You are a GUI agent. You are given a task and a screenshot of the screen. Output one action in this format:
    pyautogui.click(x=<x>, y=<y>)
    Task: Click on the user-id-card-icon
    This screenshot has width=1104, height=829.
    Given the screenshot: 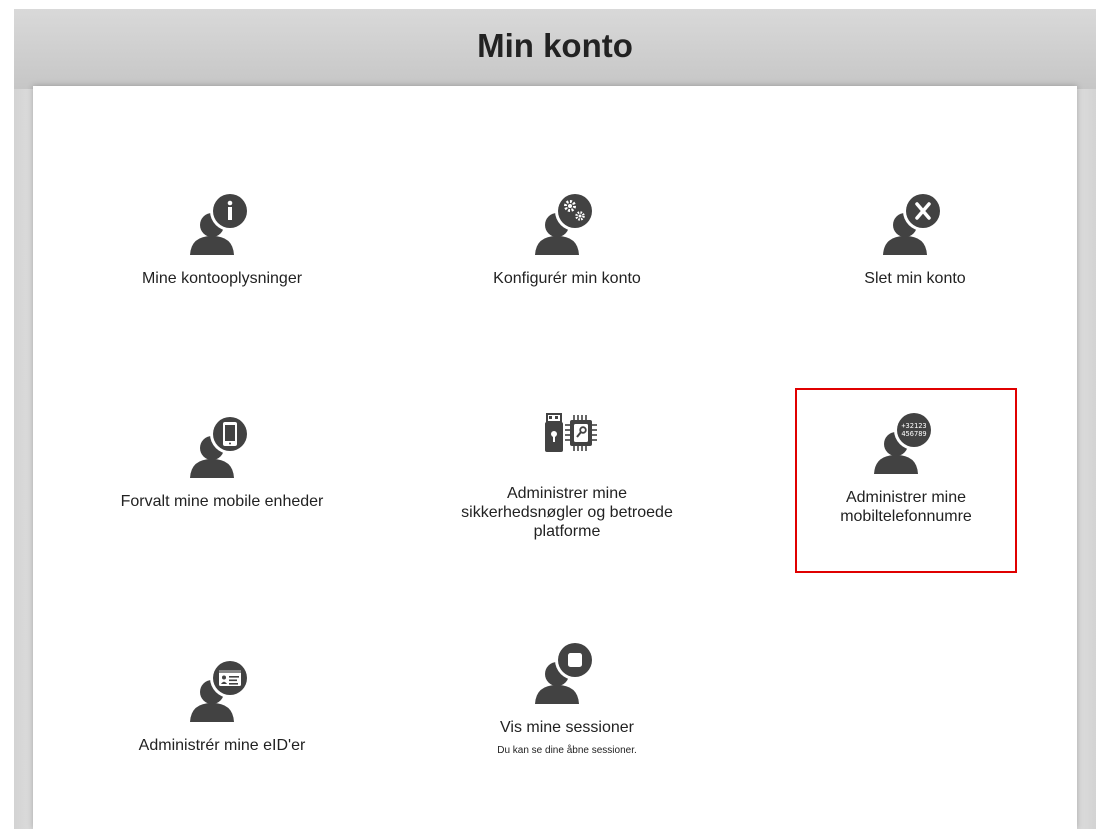 What is the action you would take?
    pyautogui.click(x=220, y=690)
    